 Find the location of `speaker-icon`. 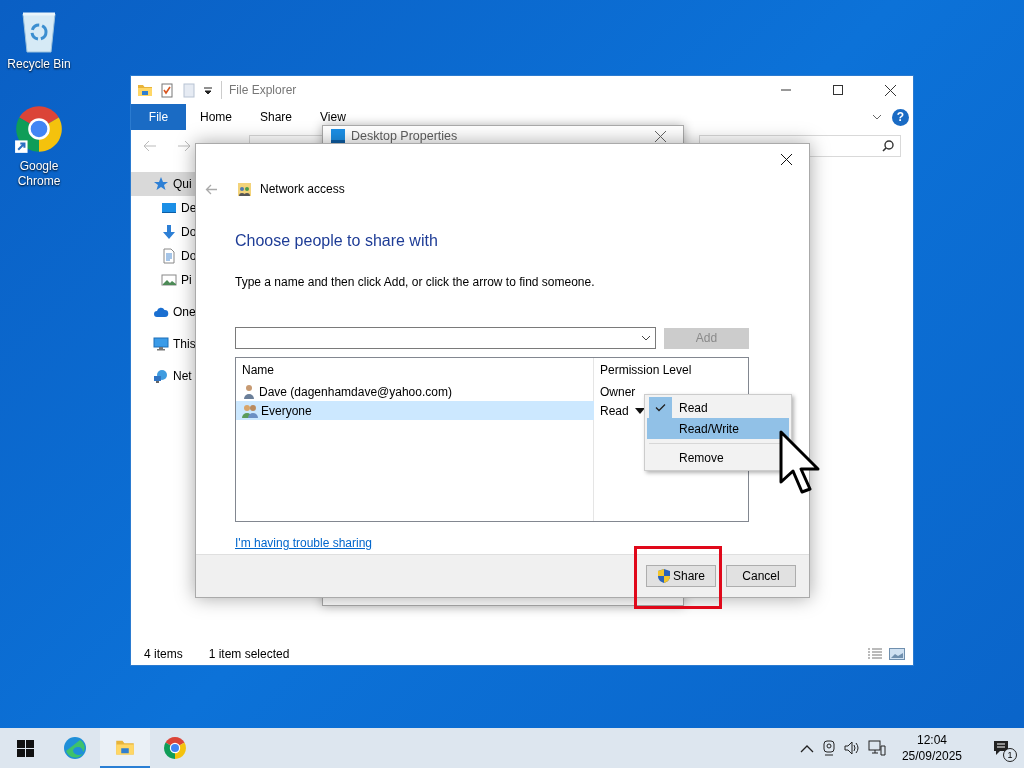

speaker-icon is located at coordinates (851, 748).